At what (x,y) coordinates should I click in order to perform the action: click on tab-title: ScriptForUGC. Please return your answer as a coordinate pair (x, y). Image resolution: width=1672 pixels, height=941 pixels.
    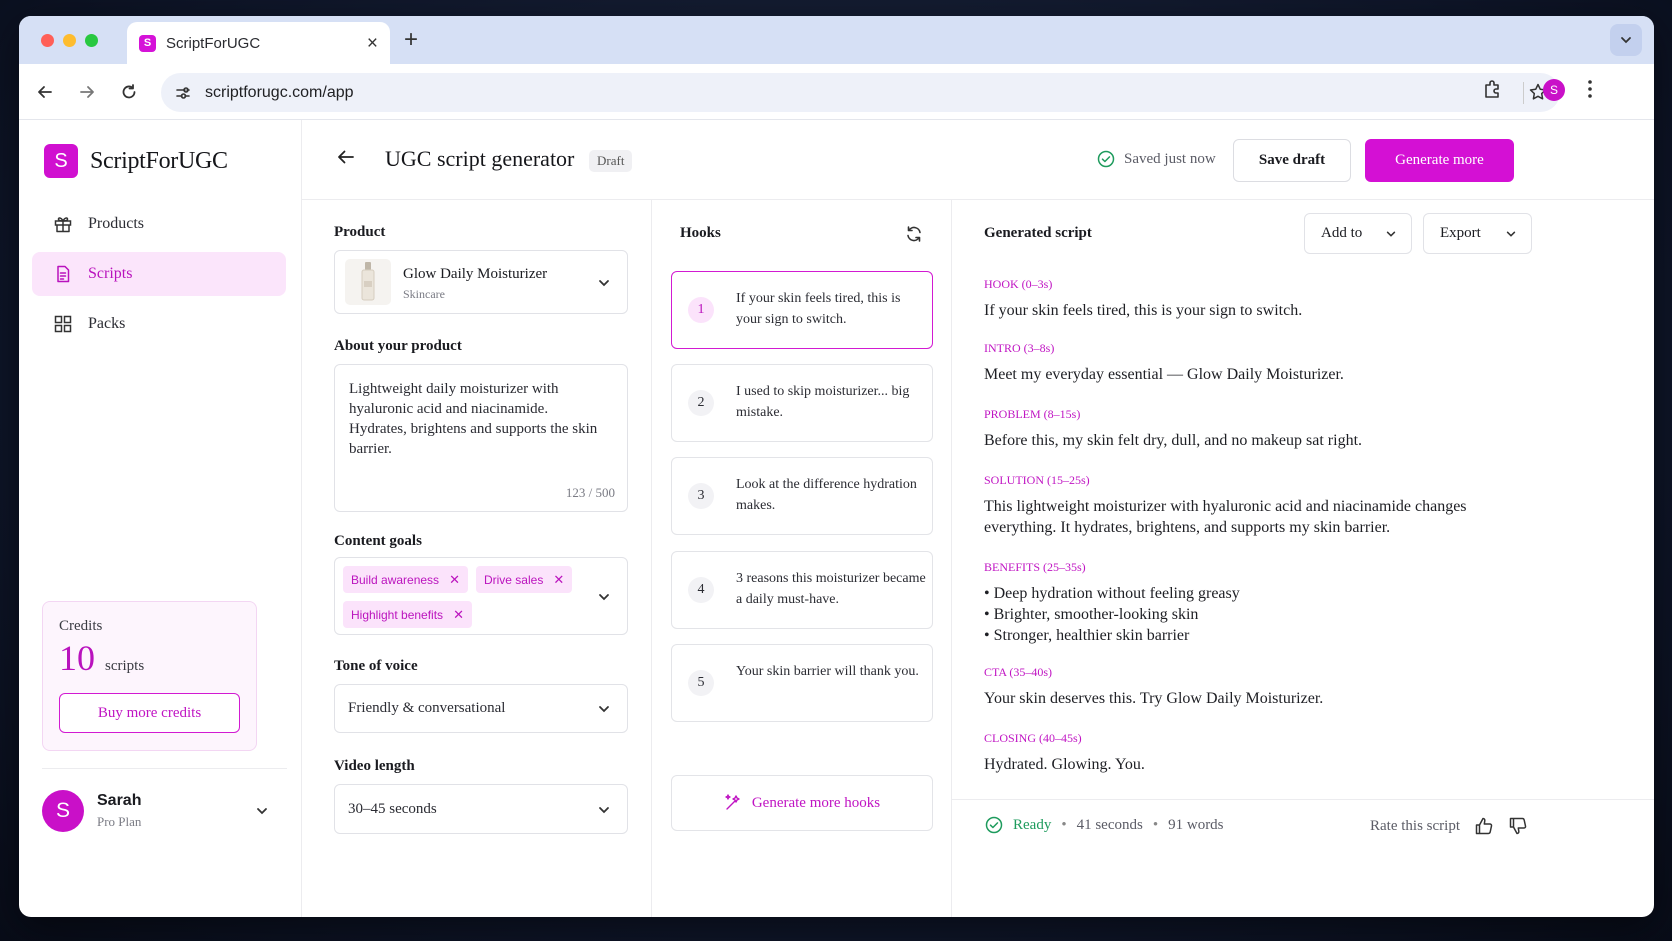
    Looking at the image, I should click on (213, 43).